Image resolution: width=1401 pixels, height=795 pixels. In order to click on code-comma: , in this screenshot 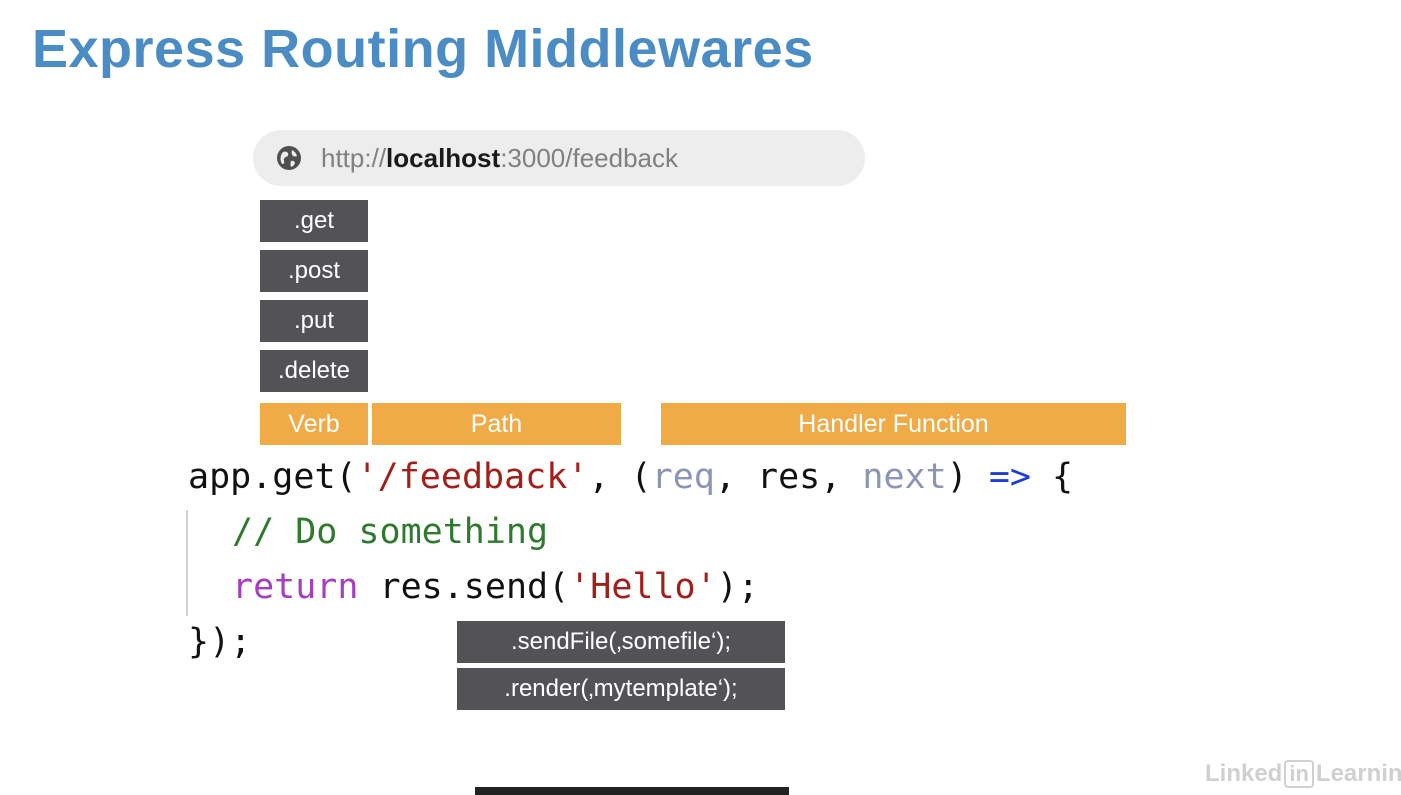, I will do `click(609, 477)`.